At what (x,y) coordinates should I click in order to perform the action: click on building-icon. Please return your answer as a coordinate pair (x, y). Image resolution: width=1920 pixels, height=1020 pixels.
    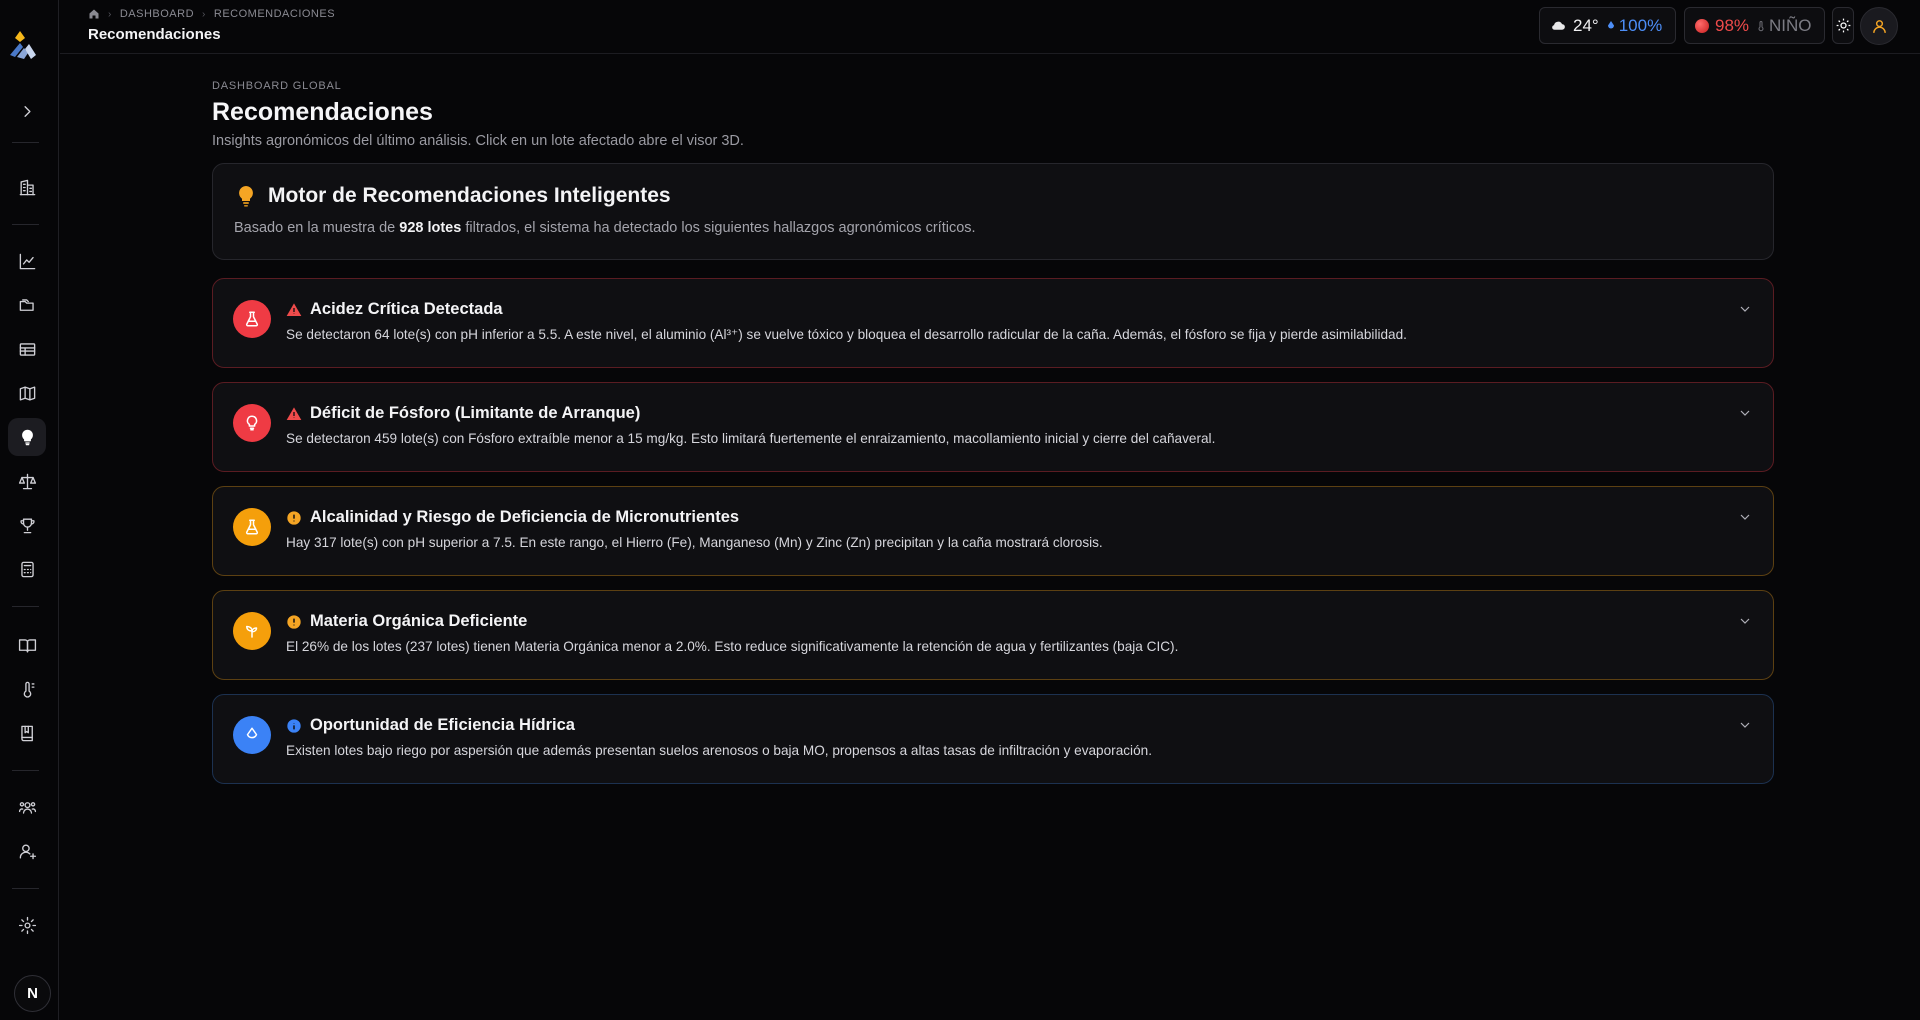
    Looking at the image, I should click on (27, 187).